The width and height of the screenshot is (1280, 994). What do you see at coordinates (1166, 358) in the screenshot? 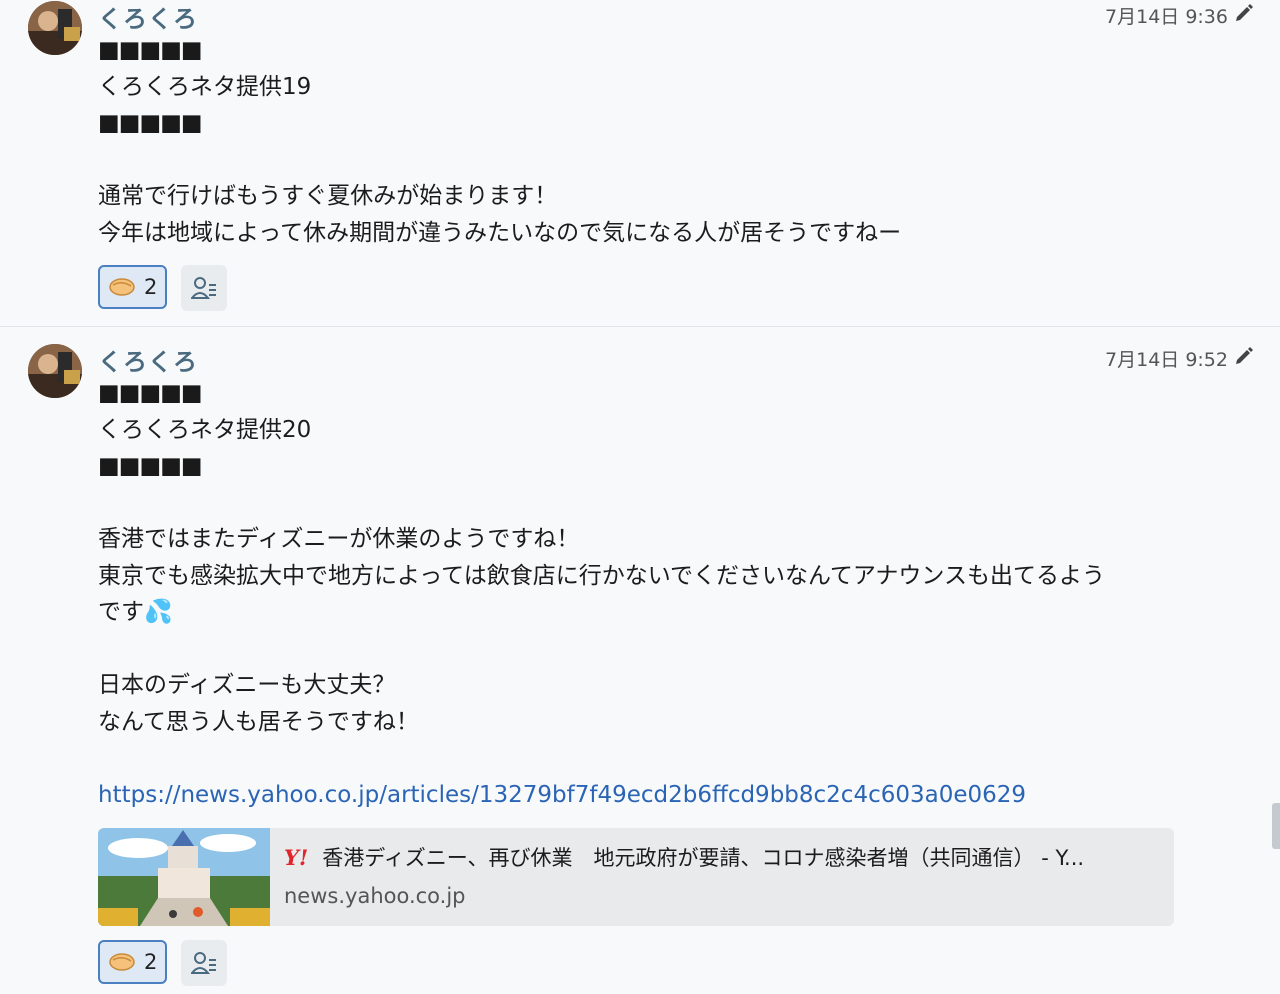
I see `message-timestamp: 7月14日 9:52` at bounding box center [1166, 358].